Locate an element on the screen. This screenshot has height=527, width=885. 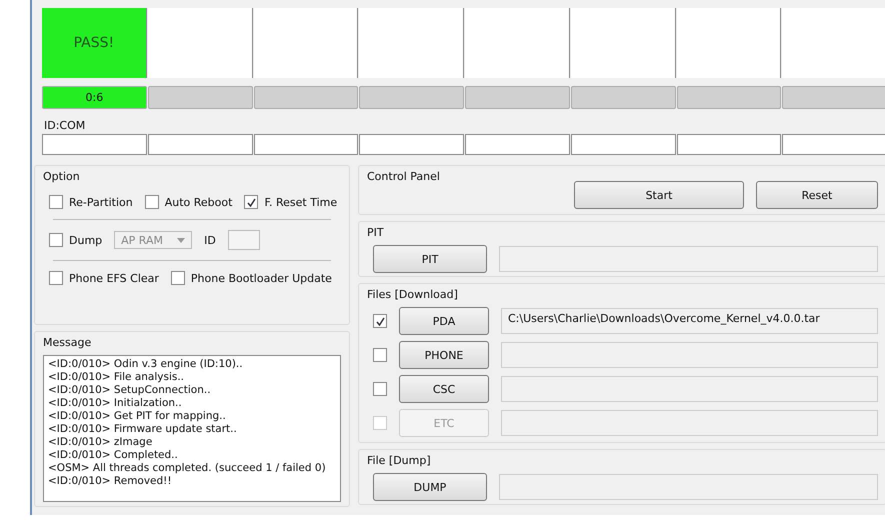
log-line: <OSM> All threads completed. (succeed 1 / failed 0) is located at coordinates (187, 468).